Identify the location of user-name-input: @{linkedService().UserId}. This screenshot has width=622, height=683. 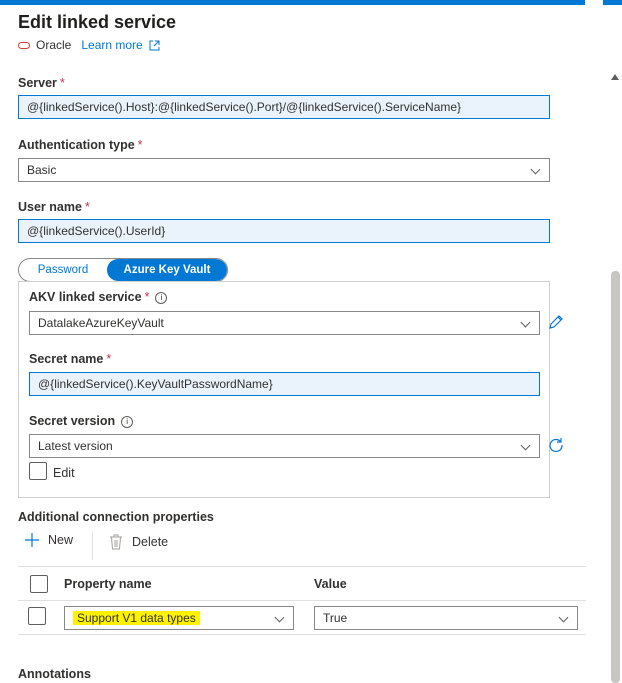
(284, 231).